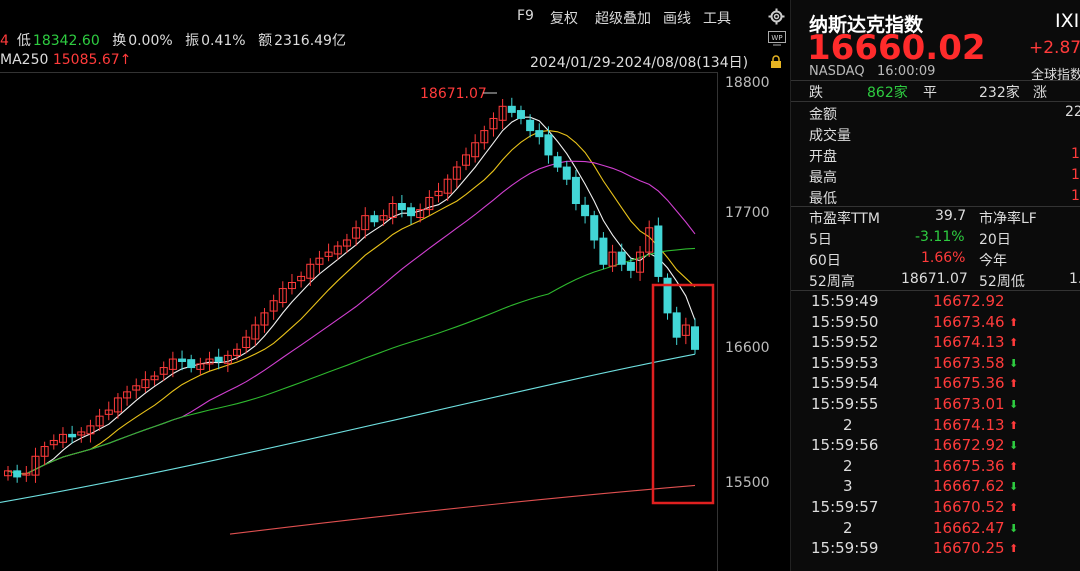 The image size is (1080, 571). I want to click on stats-lead-fragment: 4, so click(4, 41).